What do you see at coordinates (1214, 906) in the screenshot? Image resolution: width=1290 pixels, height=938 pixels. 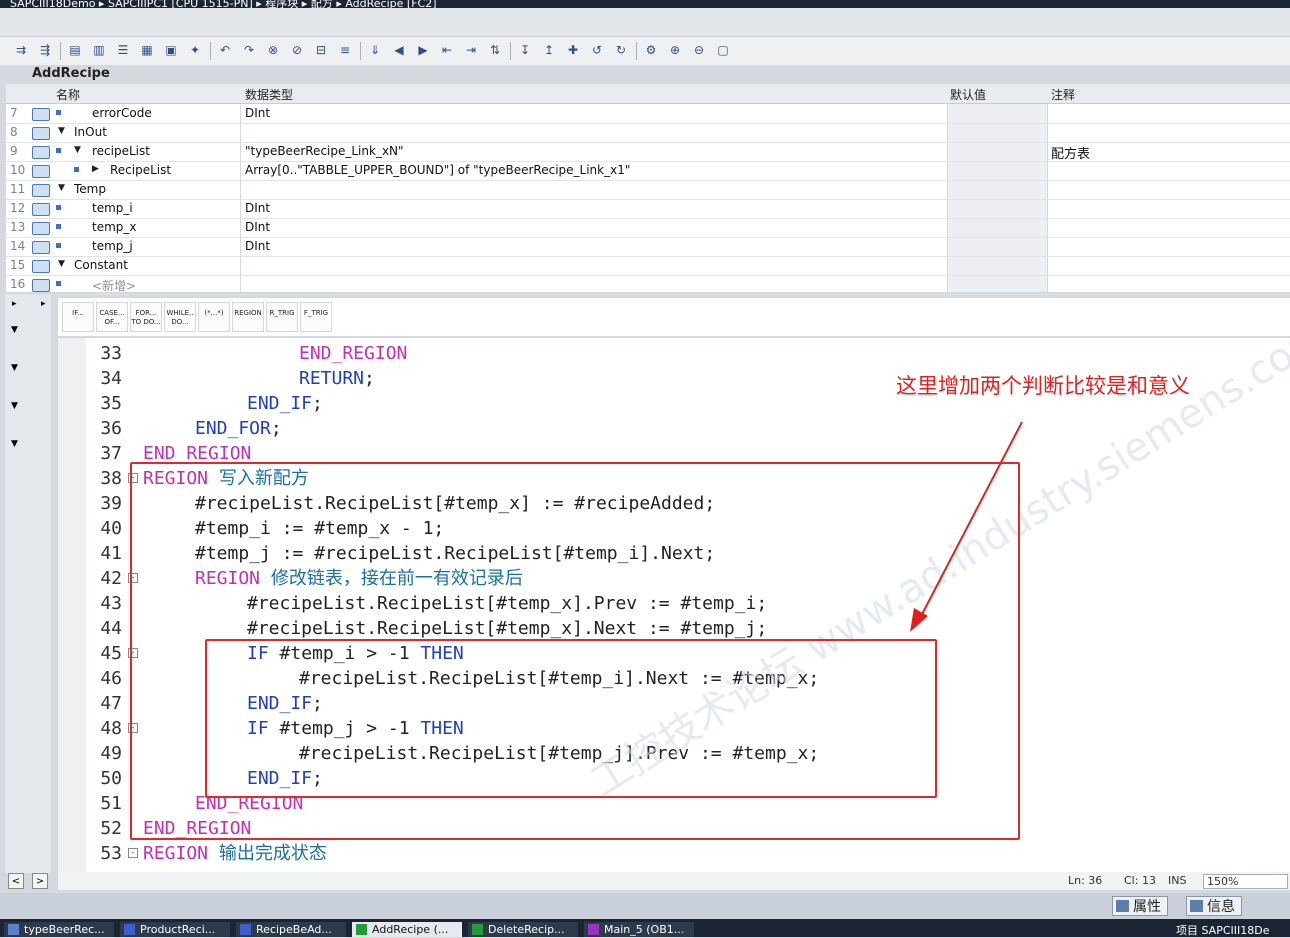 I see `tab-info: 信息` at bounding box center [1214, 906].